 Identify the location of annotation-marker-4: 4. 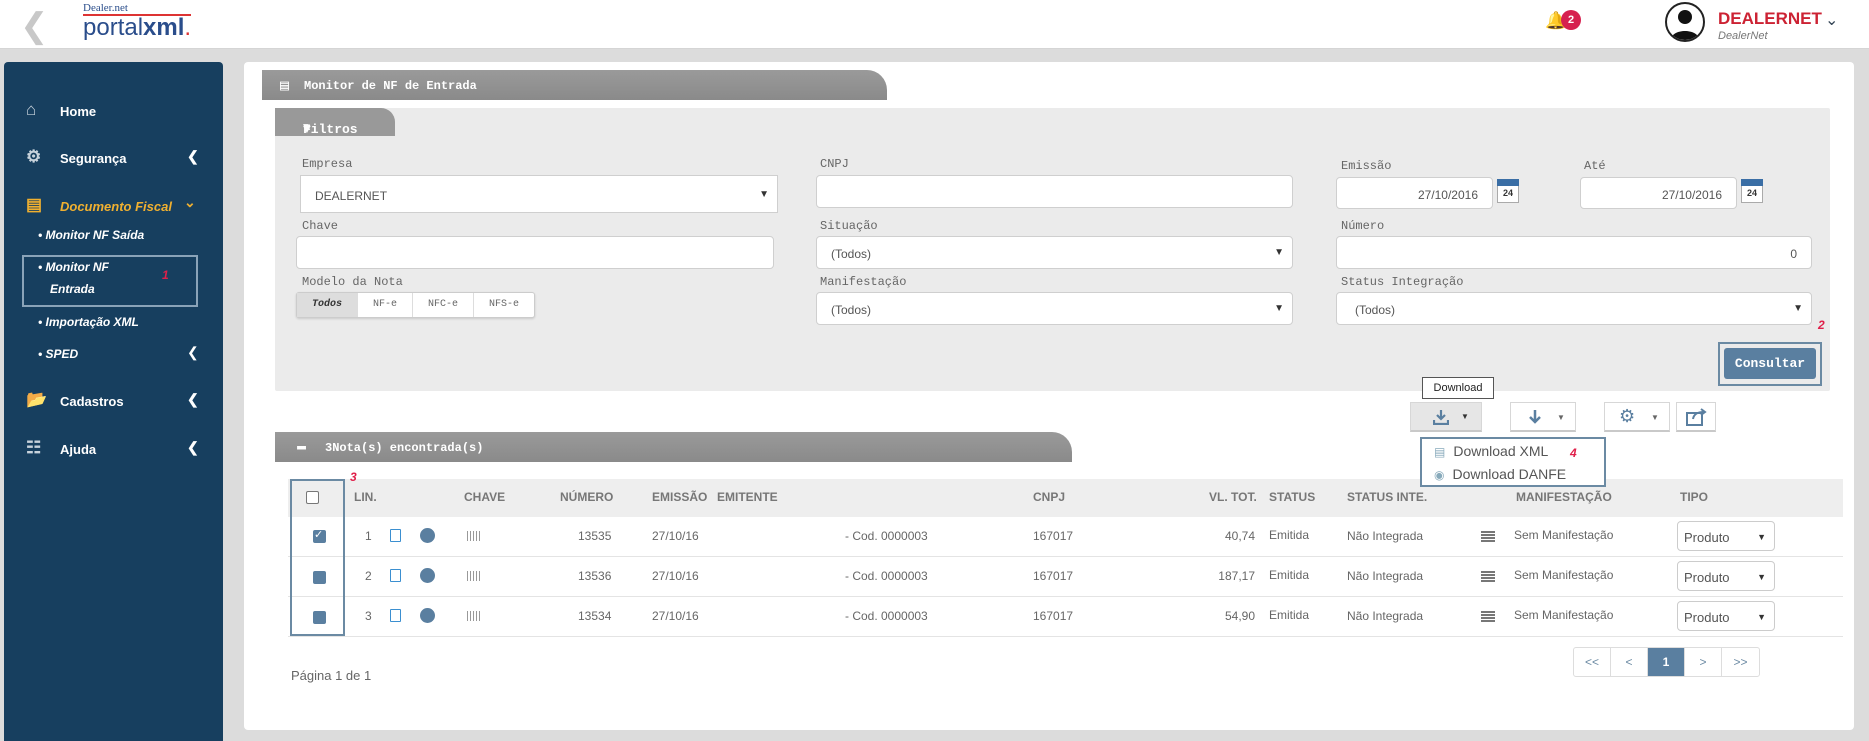
(1573, 453).